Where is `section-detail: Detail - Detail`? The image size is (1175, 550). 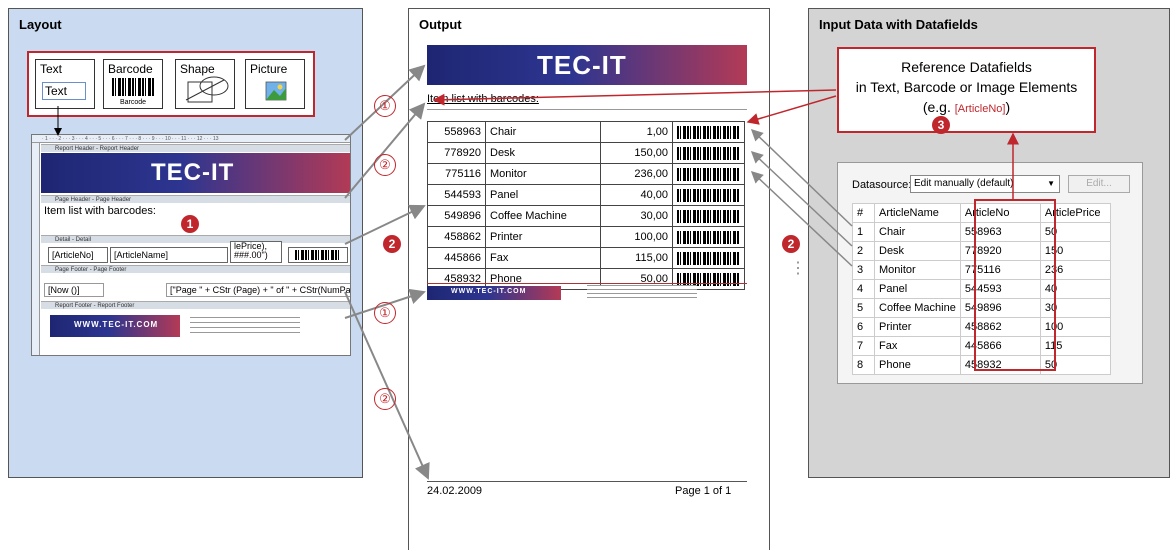 section-detail: Detail - Detail is located at coordinates (195, 239).